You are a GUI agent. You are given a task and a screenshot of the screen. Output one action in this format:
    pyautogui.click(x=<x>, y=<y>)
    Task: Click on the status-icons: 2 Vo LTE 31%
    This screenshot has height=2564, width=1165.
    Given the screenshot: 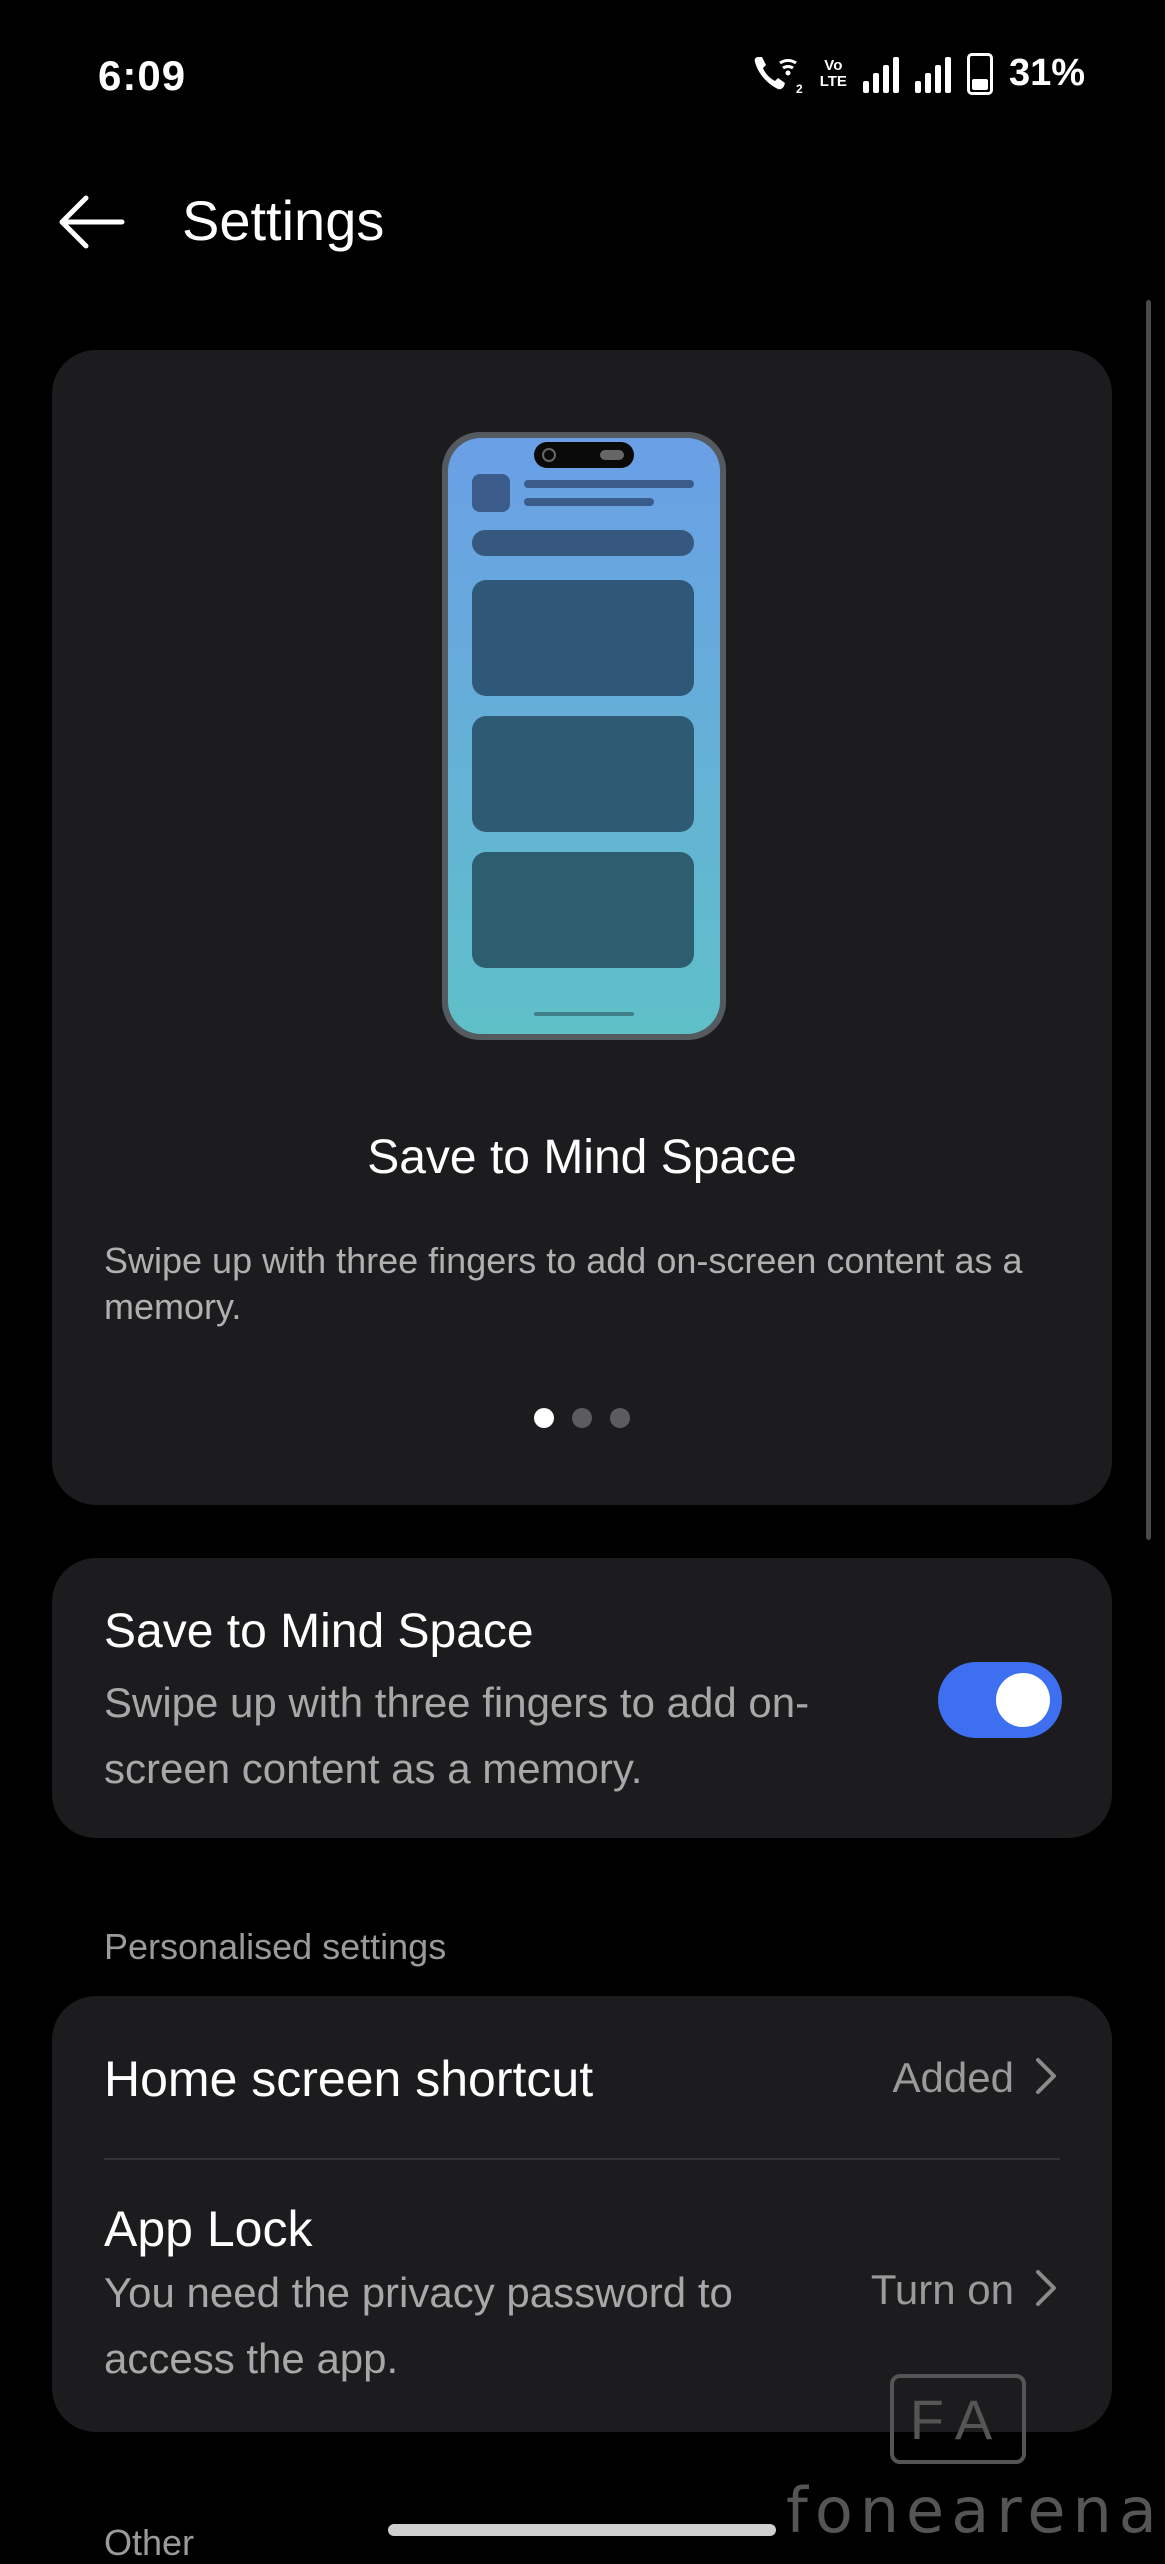 What is the action you would take?
    pyautogui.click(x=918, y=73)
    